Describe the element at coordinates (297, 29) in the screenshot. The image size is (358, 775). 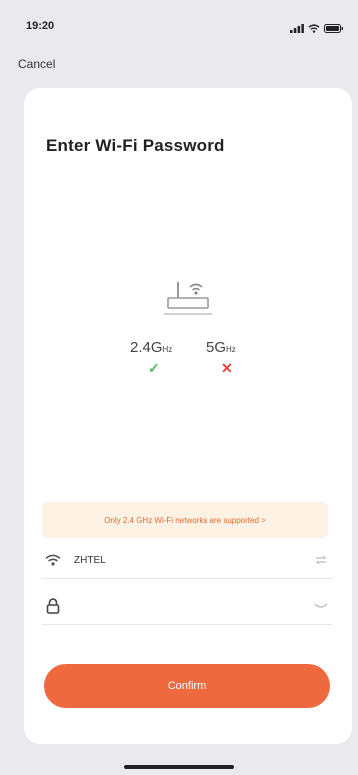
I see `signal-icon` at that location.